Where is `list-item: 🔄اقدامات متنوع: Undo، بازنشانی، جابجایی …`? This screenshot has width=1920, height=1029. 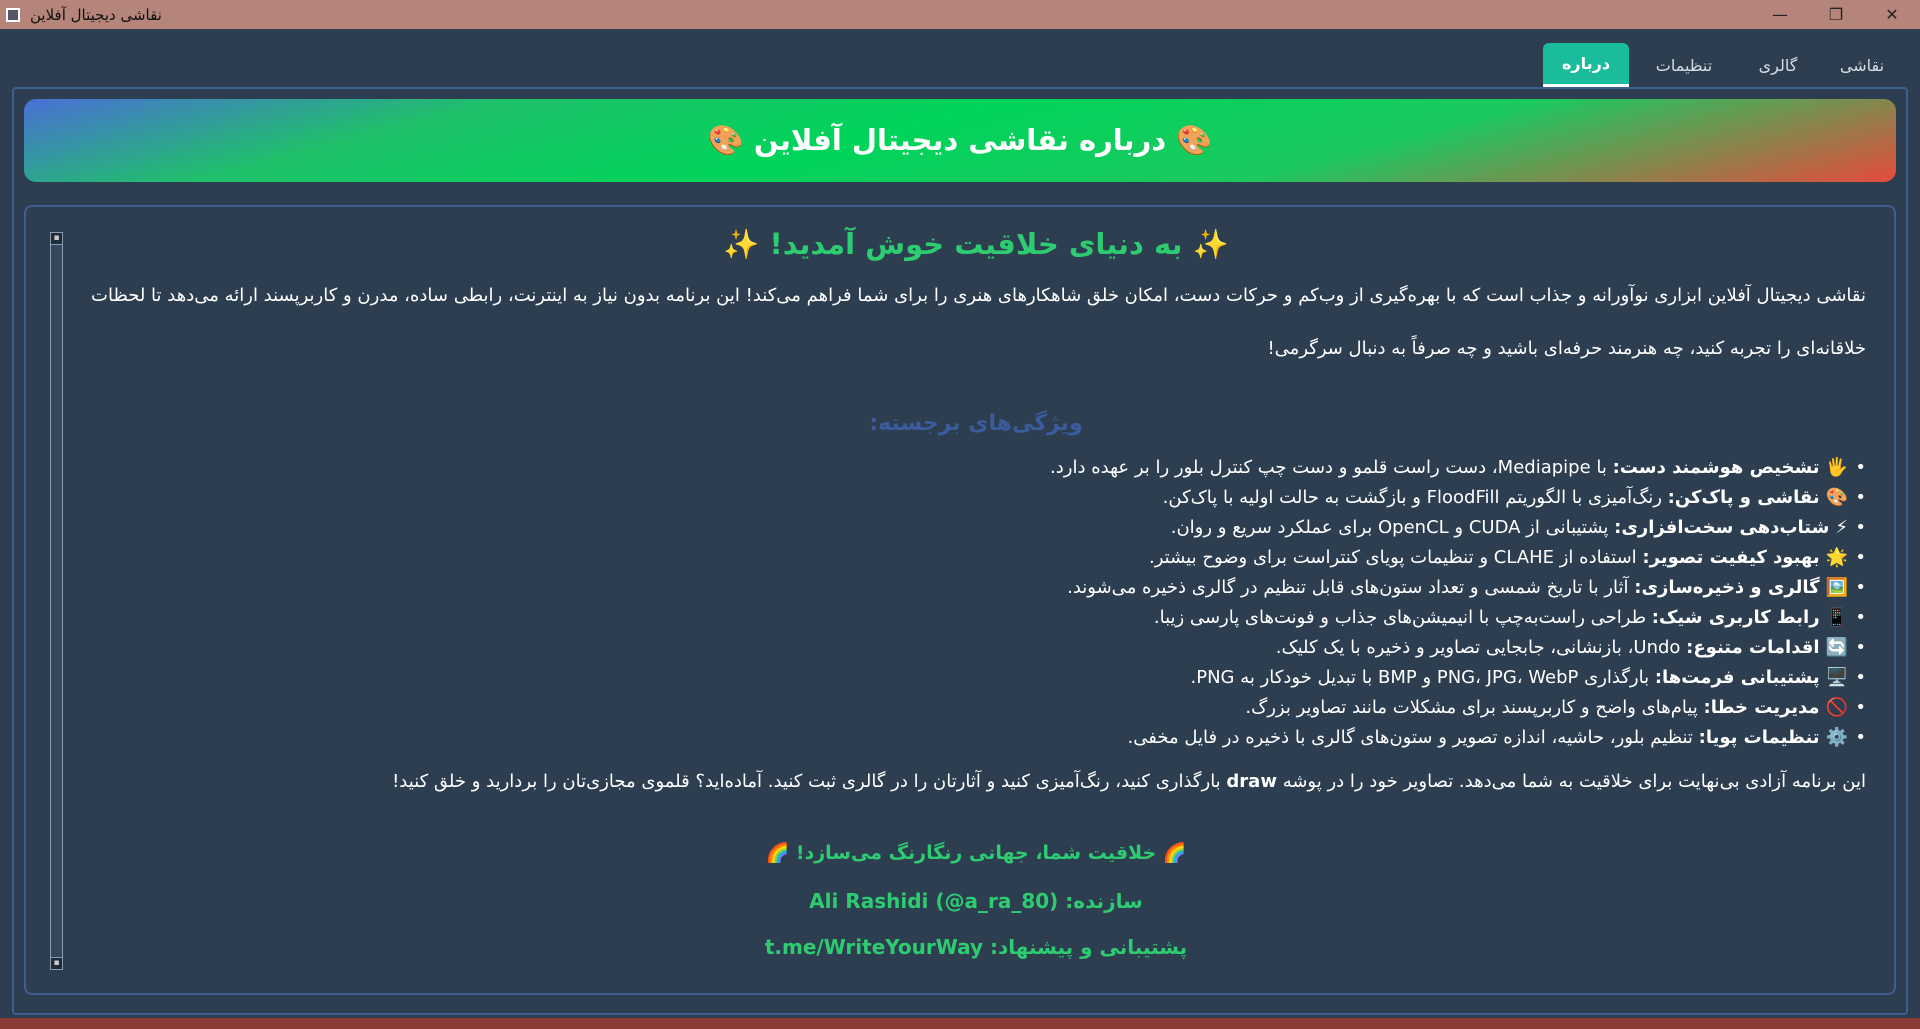 list-item: 🔄اقدامات متنوع: Undo، بازنشانی، جابجایی … is located at coordinates (976, 648).